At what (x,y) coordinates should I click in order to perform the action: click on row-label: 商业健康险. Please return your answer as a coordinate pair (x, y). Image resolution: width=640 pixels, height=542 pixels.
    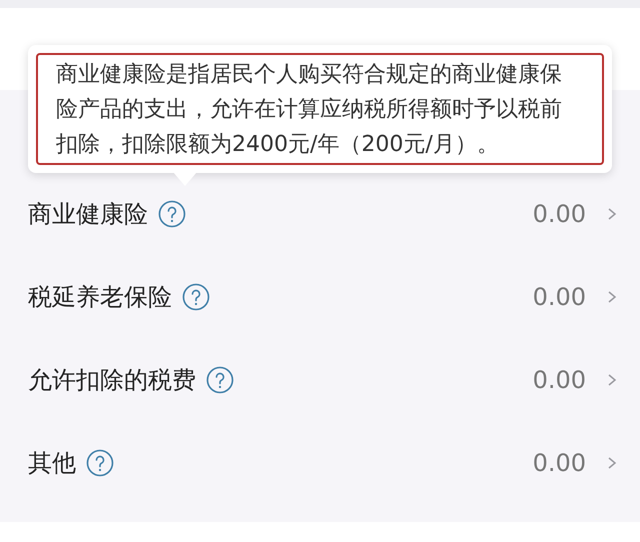
    Looking at the image, I should click on (88, 214).